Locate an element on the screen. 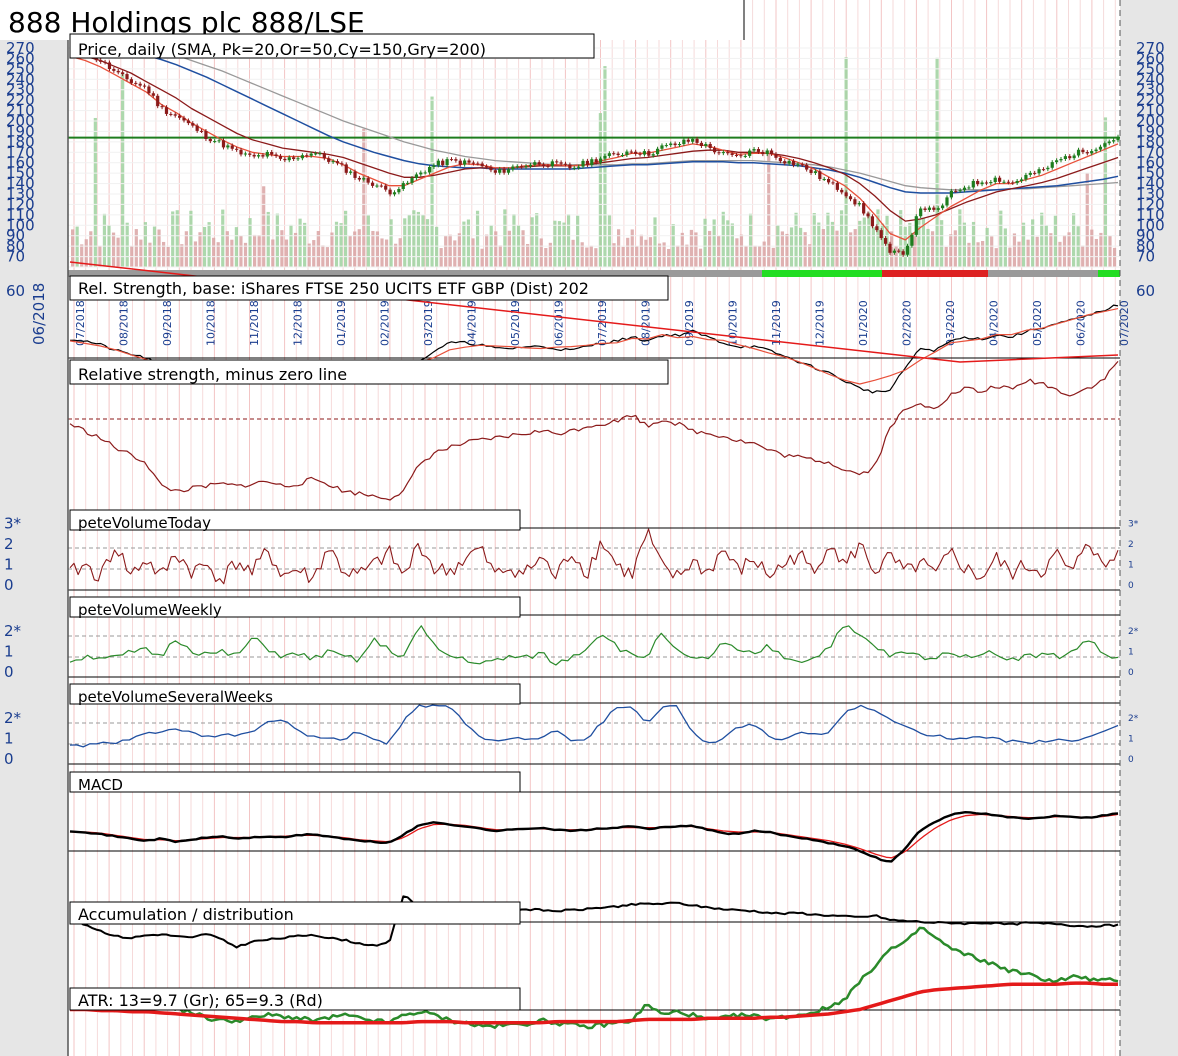 The height and width of the screenshot is (1056, 1178). month-label: 12/2019 is located at coordinates (820, 323).